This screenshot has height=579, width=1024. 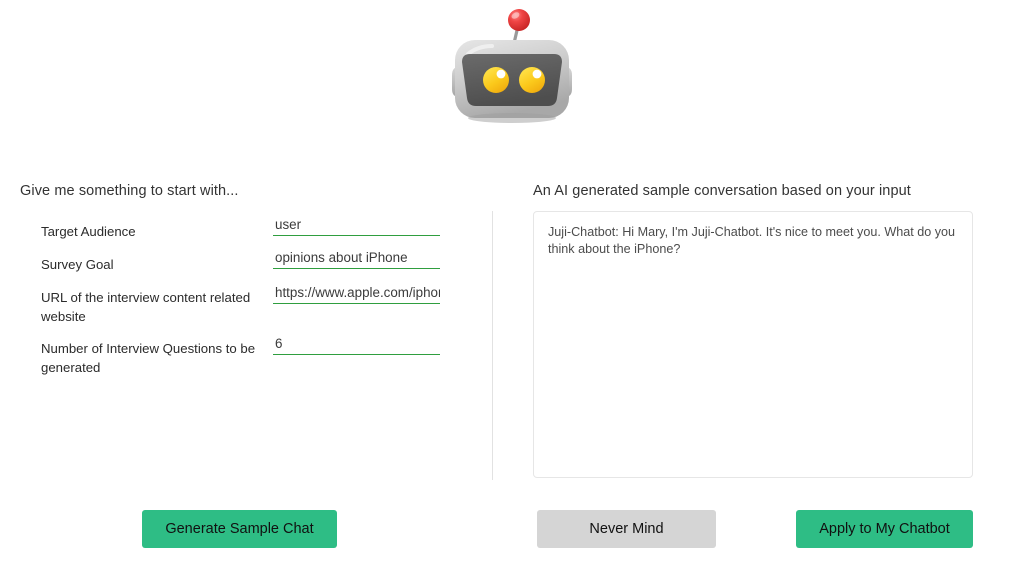 What do you see at coordinates (88, 231) in the screenshot?
I see `target-audience-label: Target Audience` at bounding box center [88, 231].